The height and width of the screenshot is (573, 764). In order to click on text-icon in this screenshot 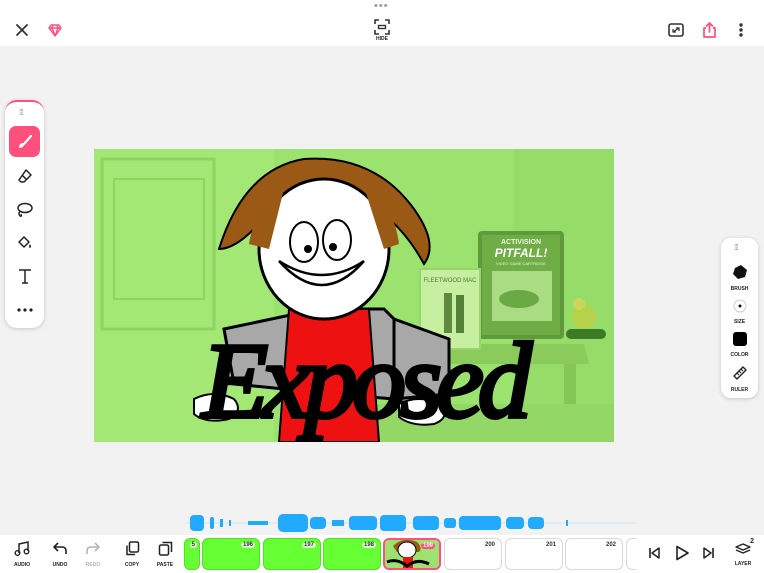, I will do `click(24, 276)`.